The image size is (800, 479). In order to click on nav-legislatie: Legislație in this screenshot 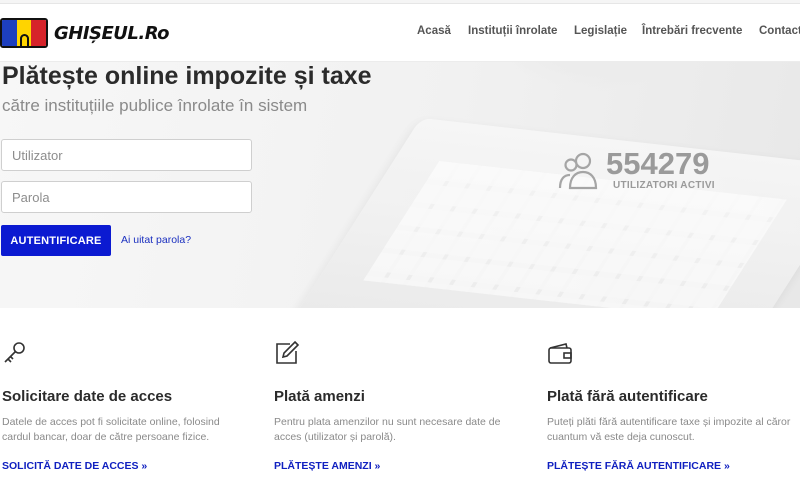, I will do `click(600, 31)`.